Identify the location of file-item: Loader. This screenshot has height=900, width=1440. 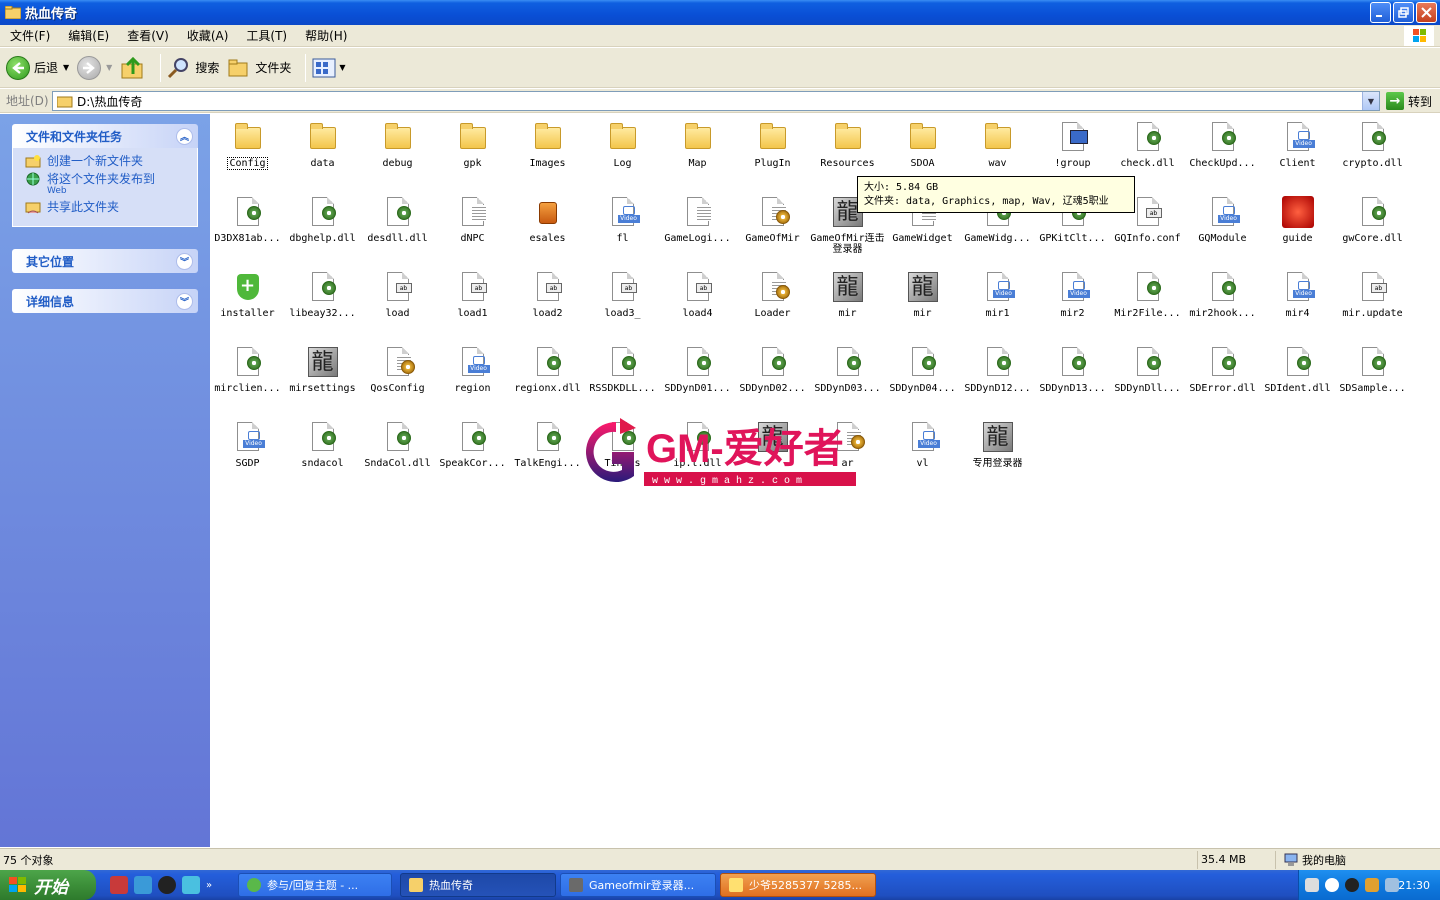
(772, 293).